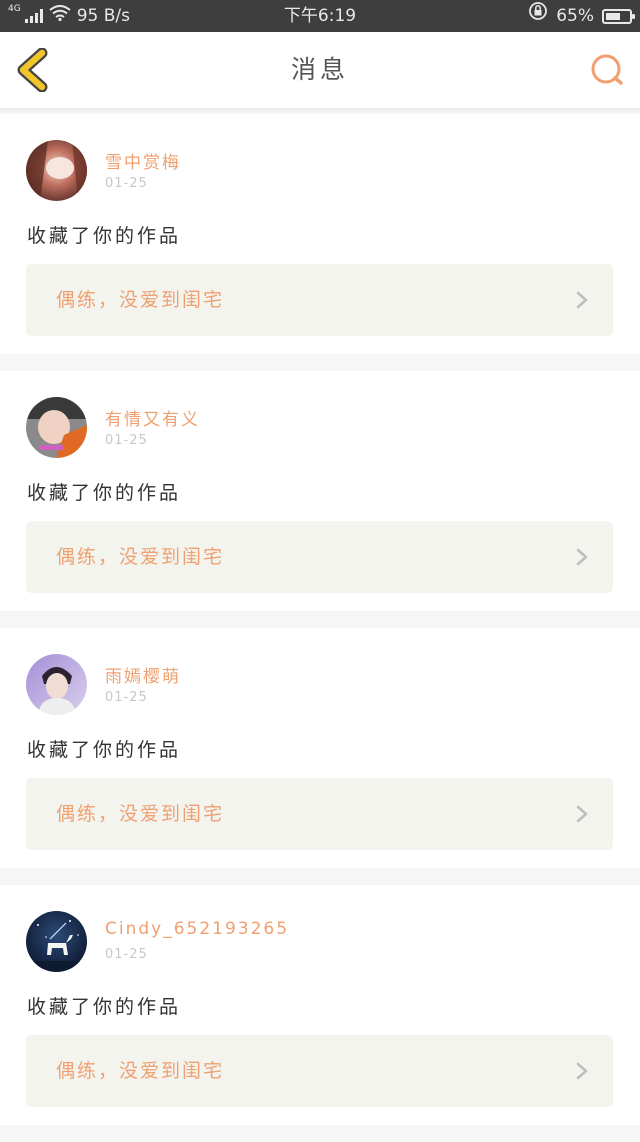 Image resolution: width=640 pixels, height=1142 pixels. Describe the element at coordinates (143, 160) in the screenshot. I see `username: 雪中赏梅` at that location.